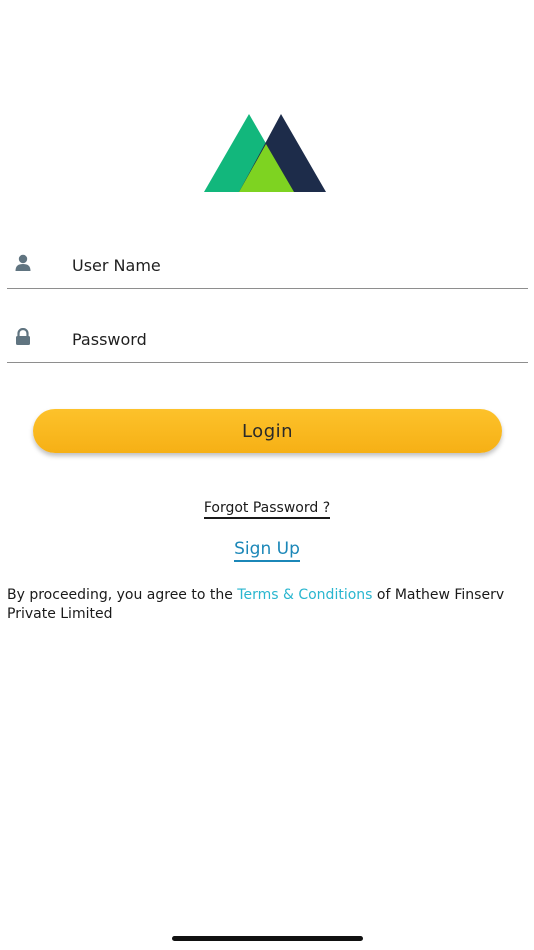 This screenshot has width=534, height=950. I want to click on forgot-password-link: Forgot Password ?, so click(267, 509).